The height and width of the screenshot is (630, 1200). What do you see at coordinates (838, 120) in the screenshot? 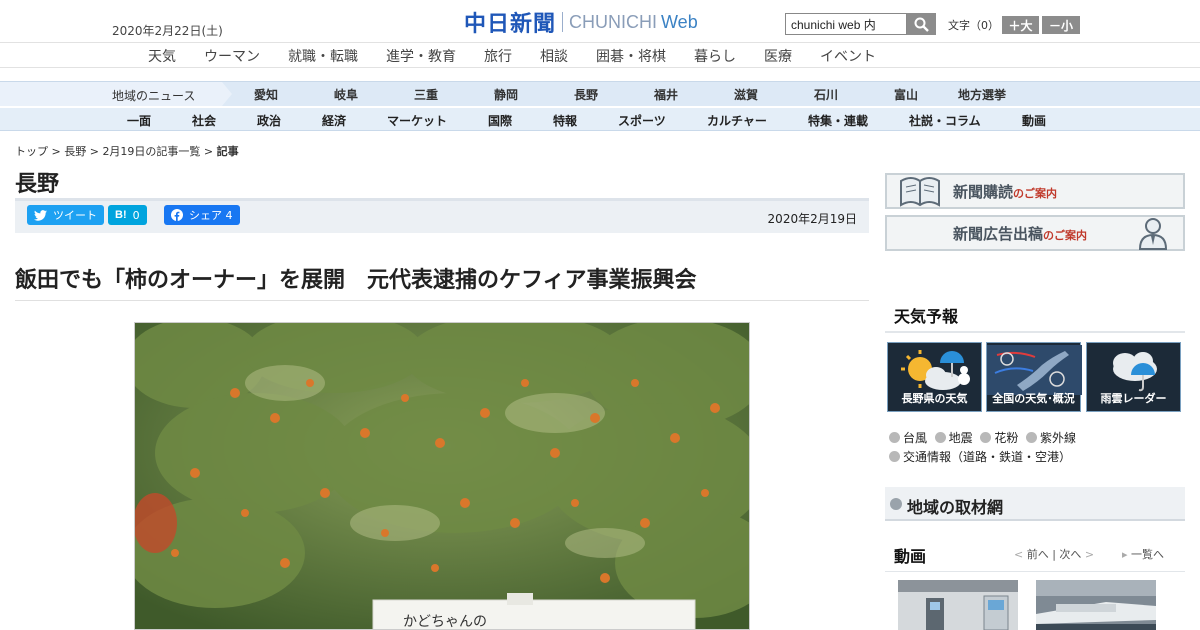
I see `cat-features: 特集・連載` at bounding box center [838, 120].